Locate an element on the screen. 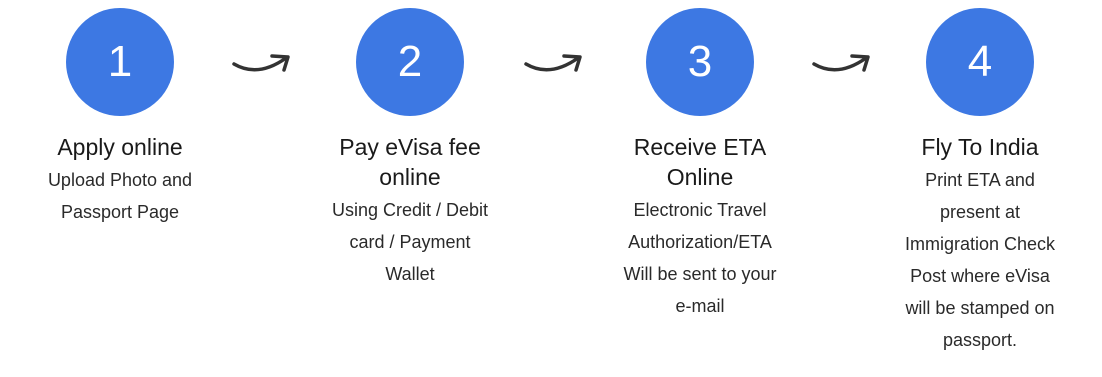 The width and height of the screenshot is (1102, 377). step-1-title-line: Apply online is located at coordinates (120, 147).